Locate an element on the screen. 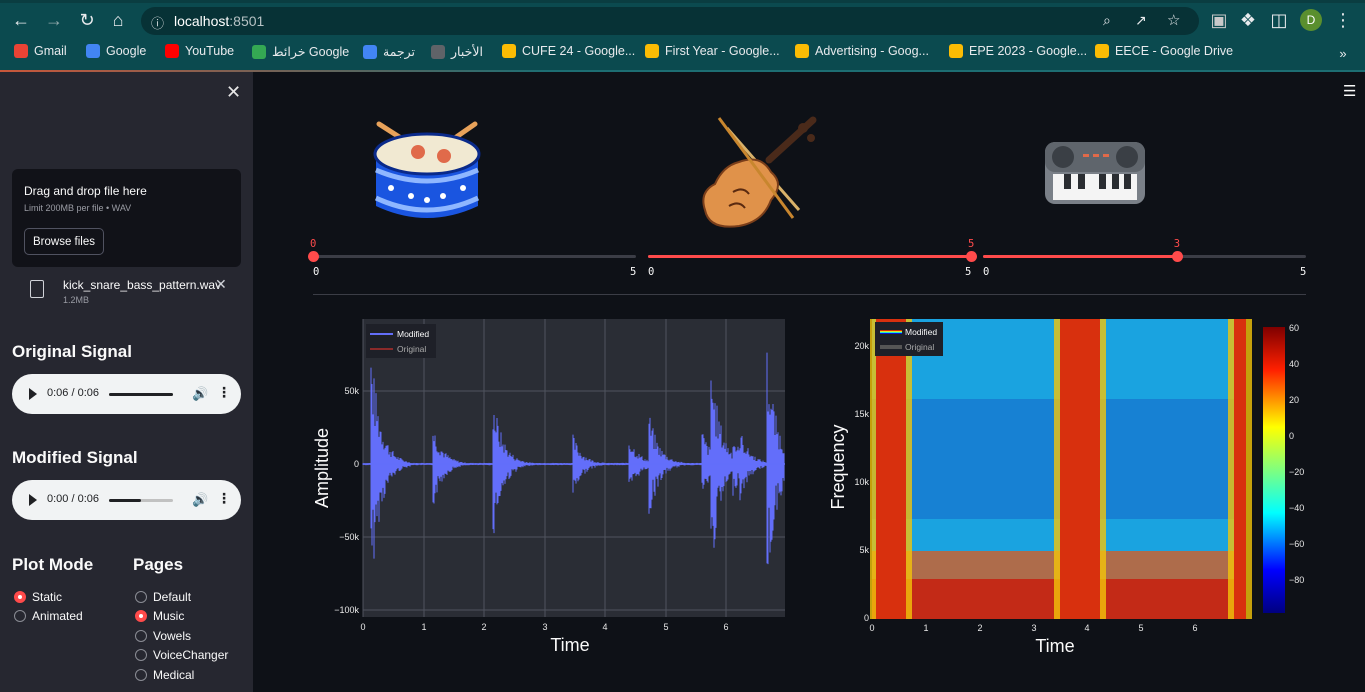 The height and width of the screenshot is (692, 1365). violin-icon is located at coordinates (759, 172).